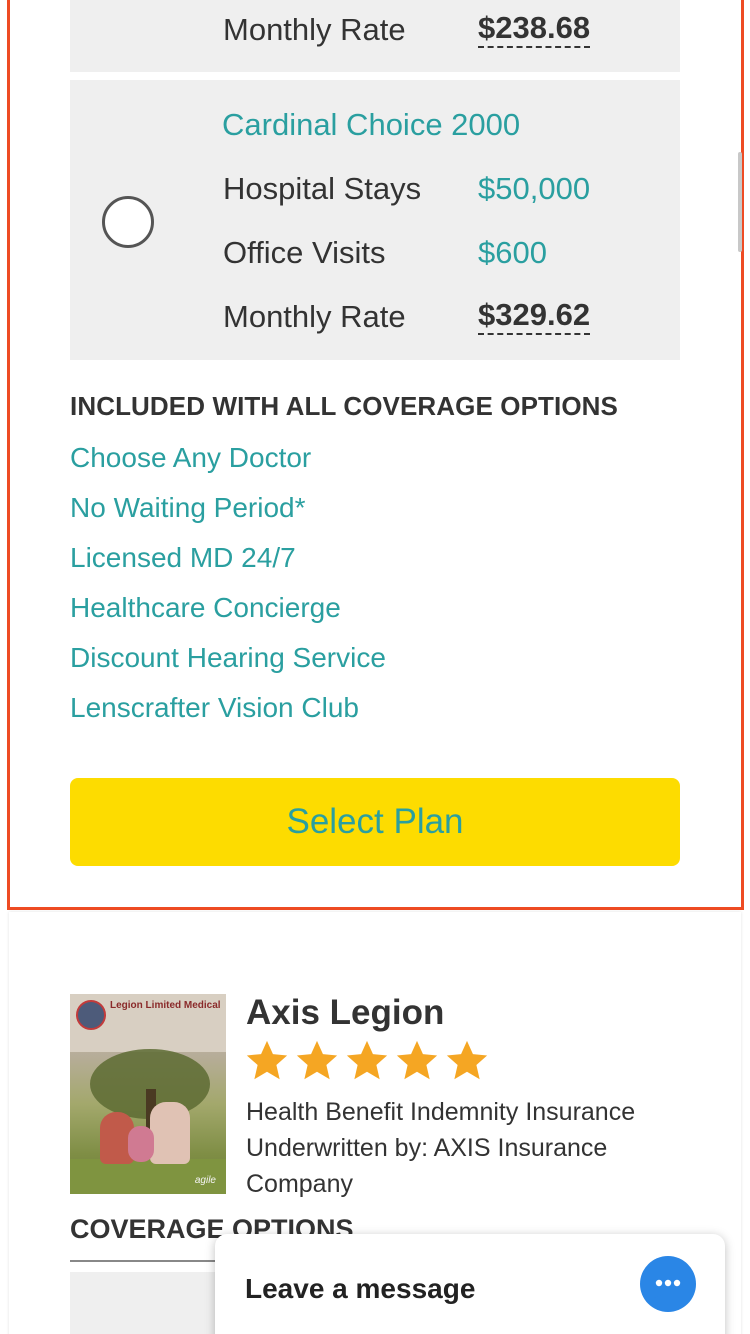 The height and width of the screenshot is (1334, 750). I want to click on product-description-line: Health Benefit Indemnity Insurance, so click(441, 1112).